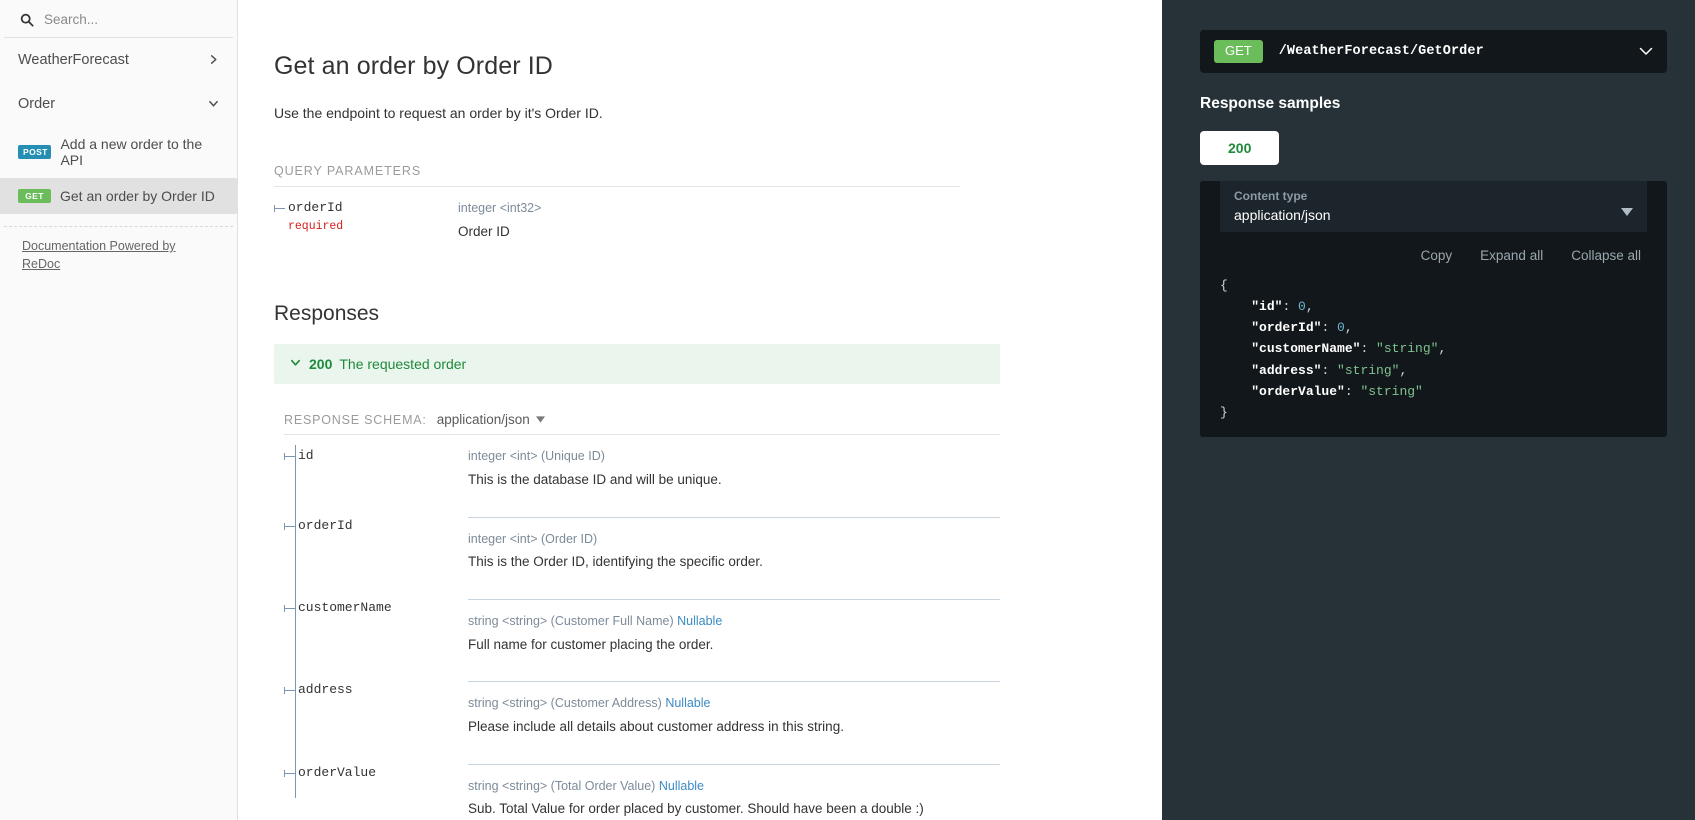  Describe the element at coordinates (325, 525) in the screenshot. I see `schema-field-name: orderId` at that location.